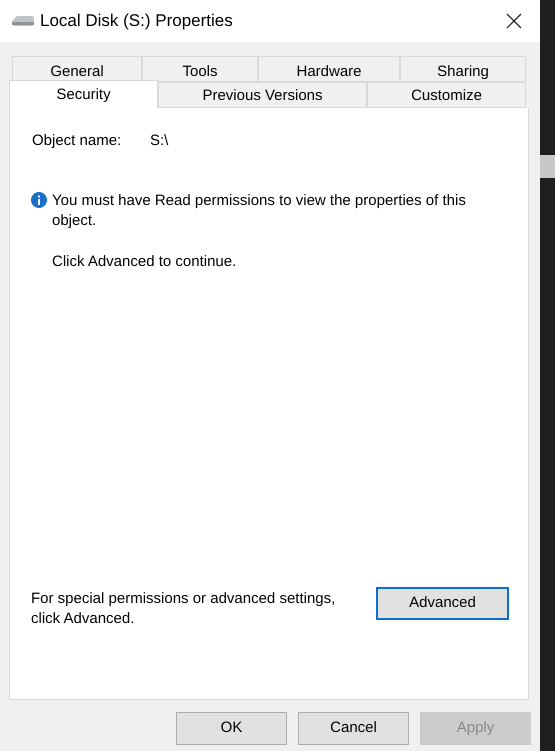 This screenshot has width=555, height=751. Describe the element at coordinates (77, 141) in the screenshot. I see `object-name-label: Object name:` at that location.